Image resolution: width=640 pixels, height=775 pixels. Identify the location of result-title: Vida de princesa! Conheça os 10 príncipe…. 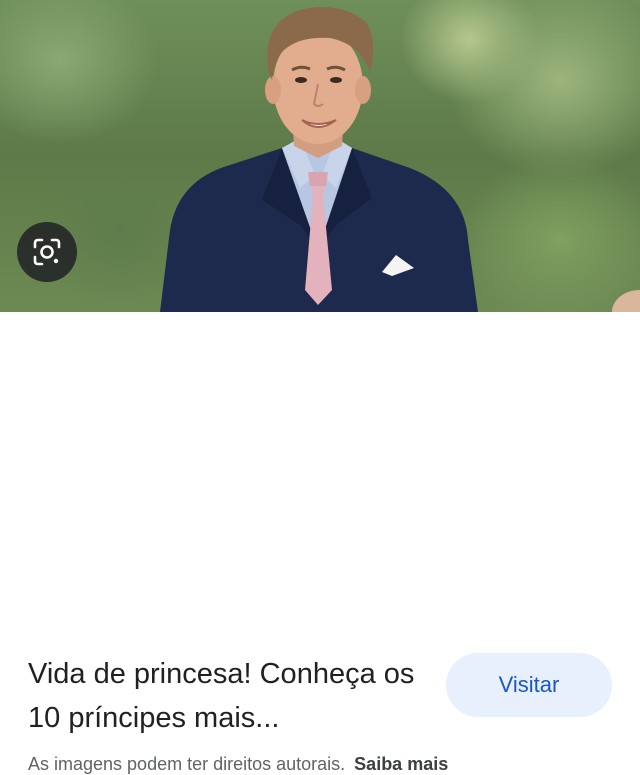
(233, 696).